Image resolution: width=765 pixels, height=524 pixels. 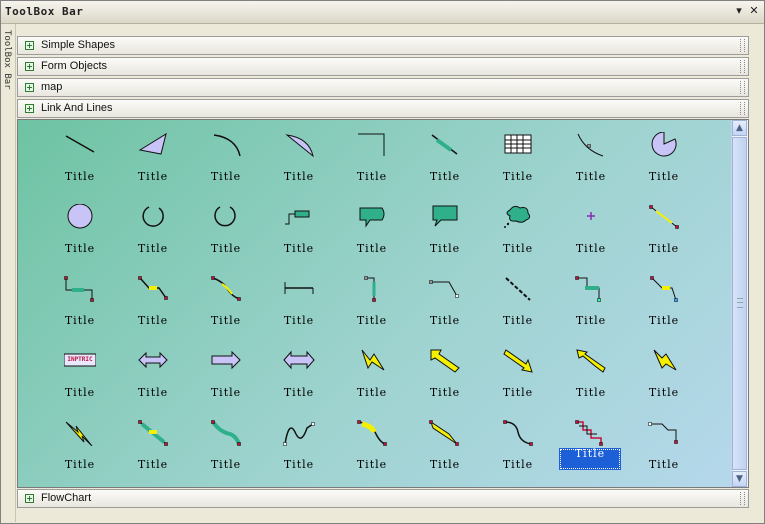 I want to click on scroll-thumb, so click(x=739, y=303).